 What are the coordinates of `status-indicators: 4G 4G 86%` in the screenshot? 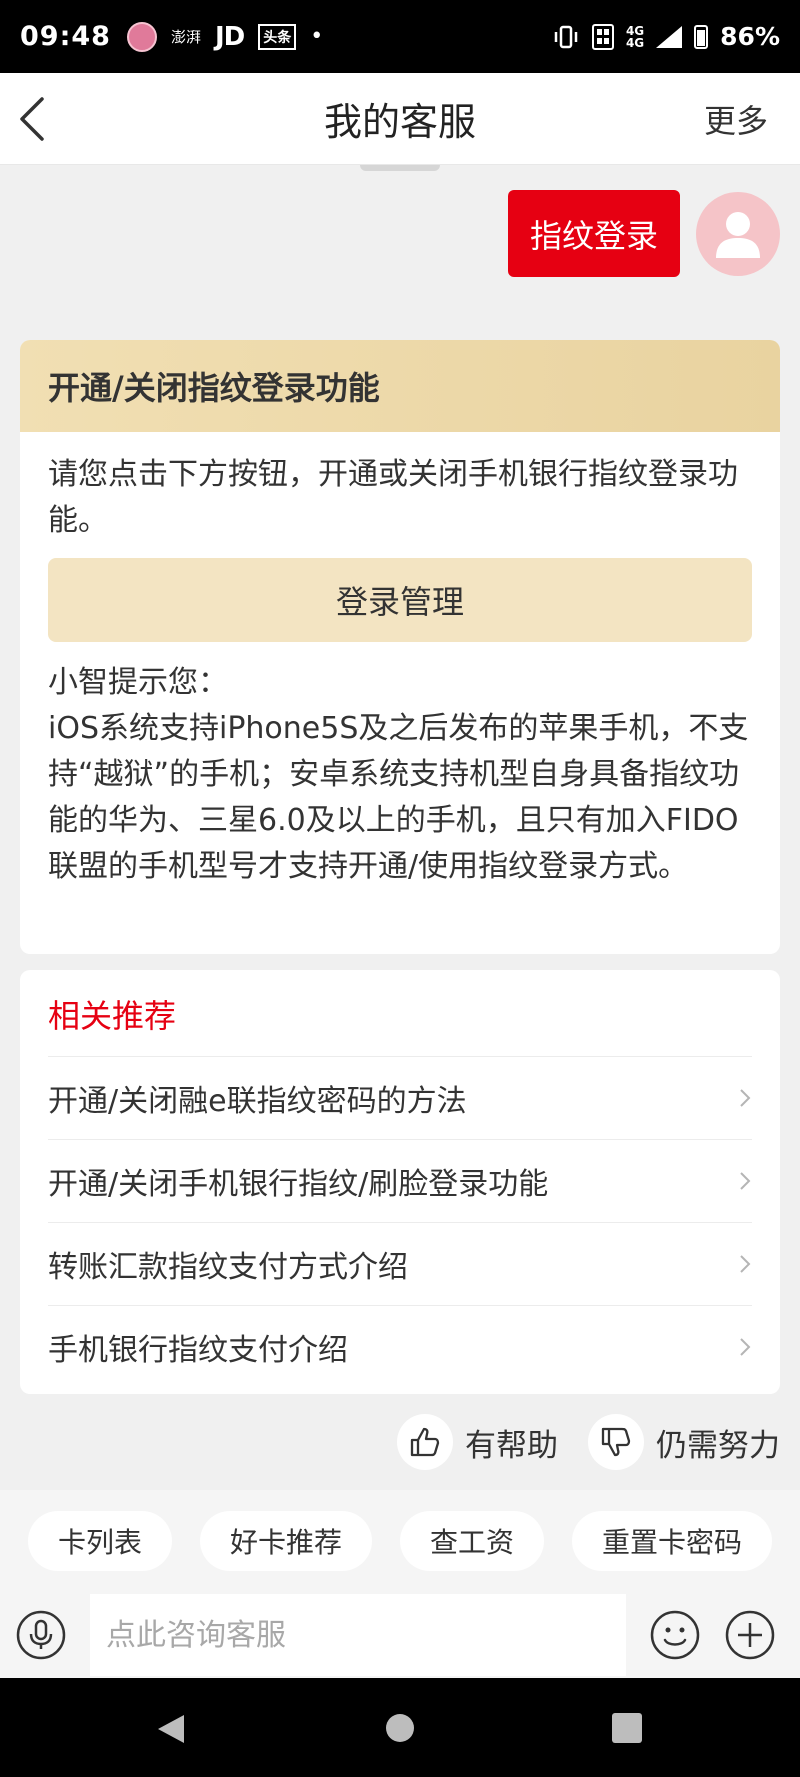 It's located at (666, 36).